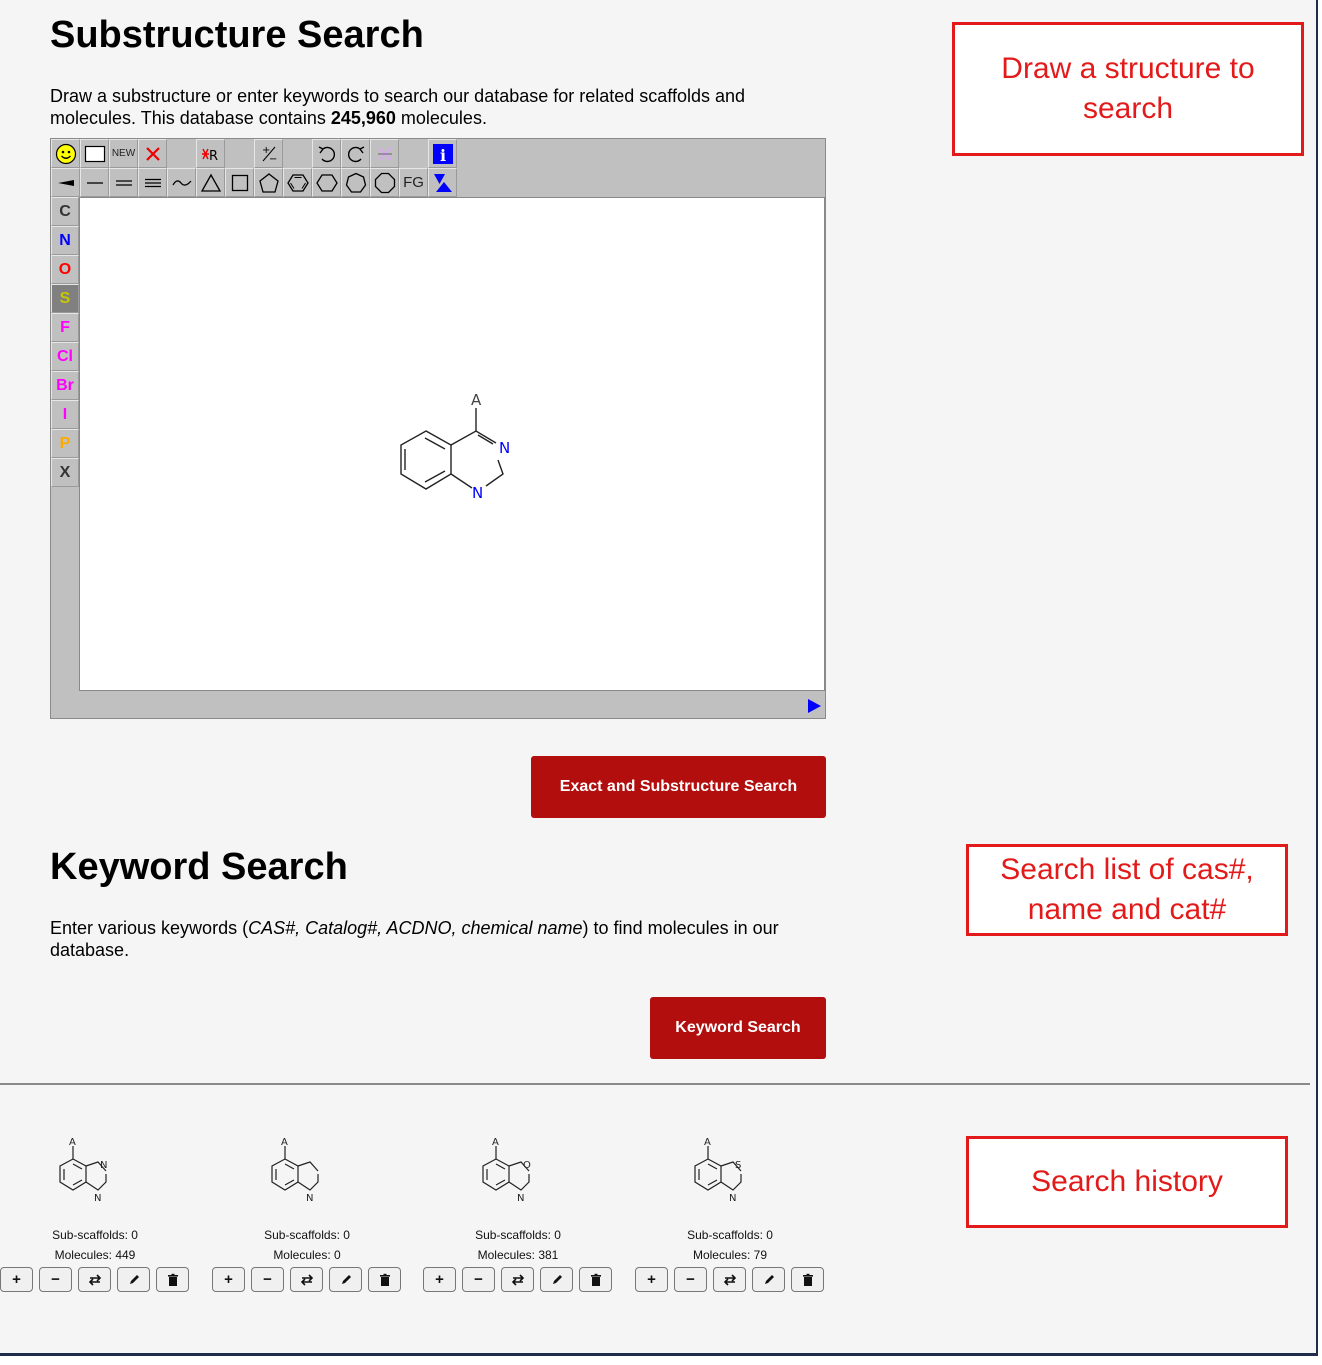 The height and width of the screenshot is (1365, 1322). Describe the element at coordinates (152, 153) in the screenshot. I see `delete-icon` at that location.